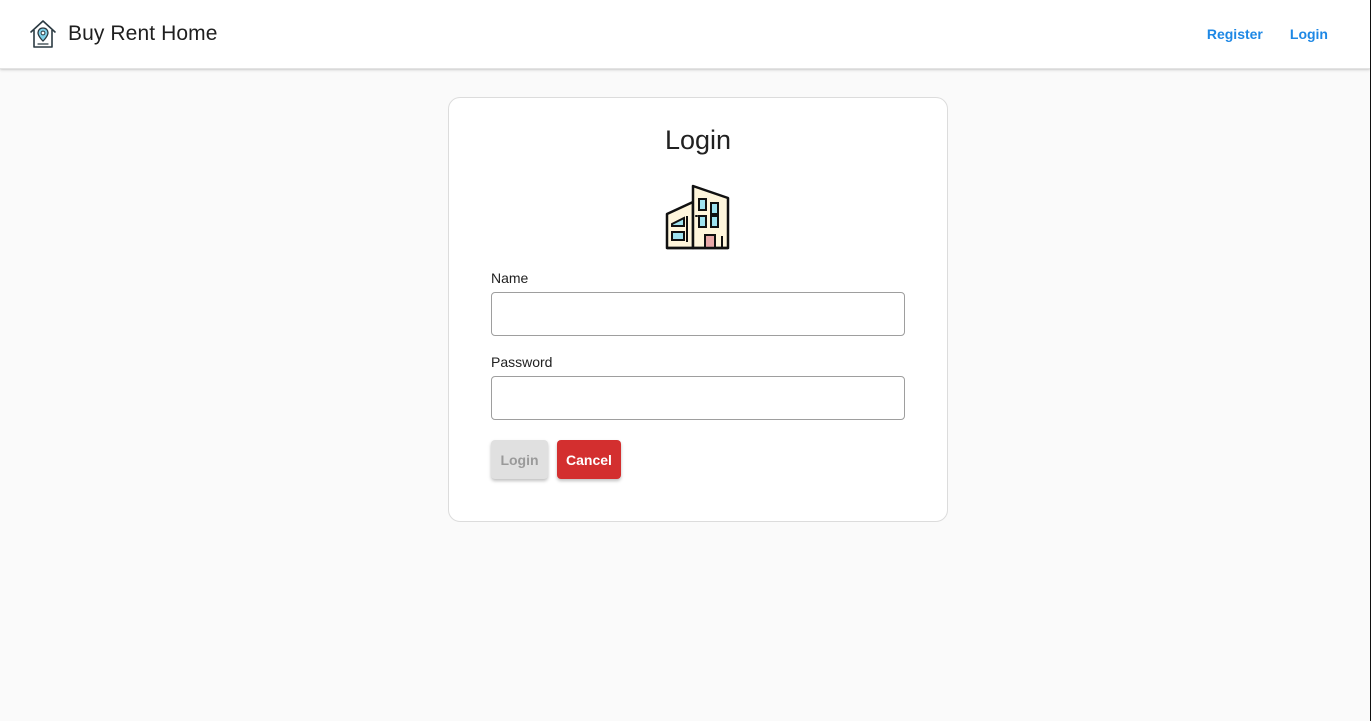 This screenshot has height=721, width=1371. What do you see at coordinates (697, 217) in the screenshot?
I see `building-icon` at bounding box center [697, 217].